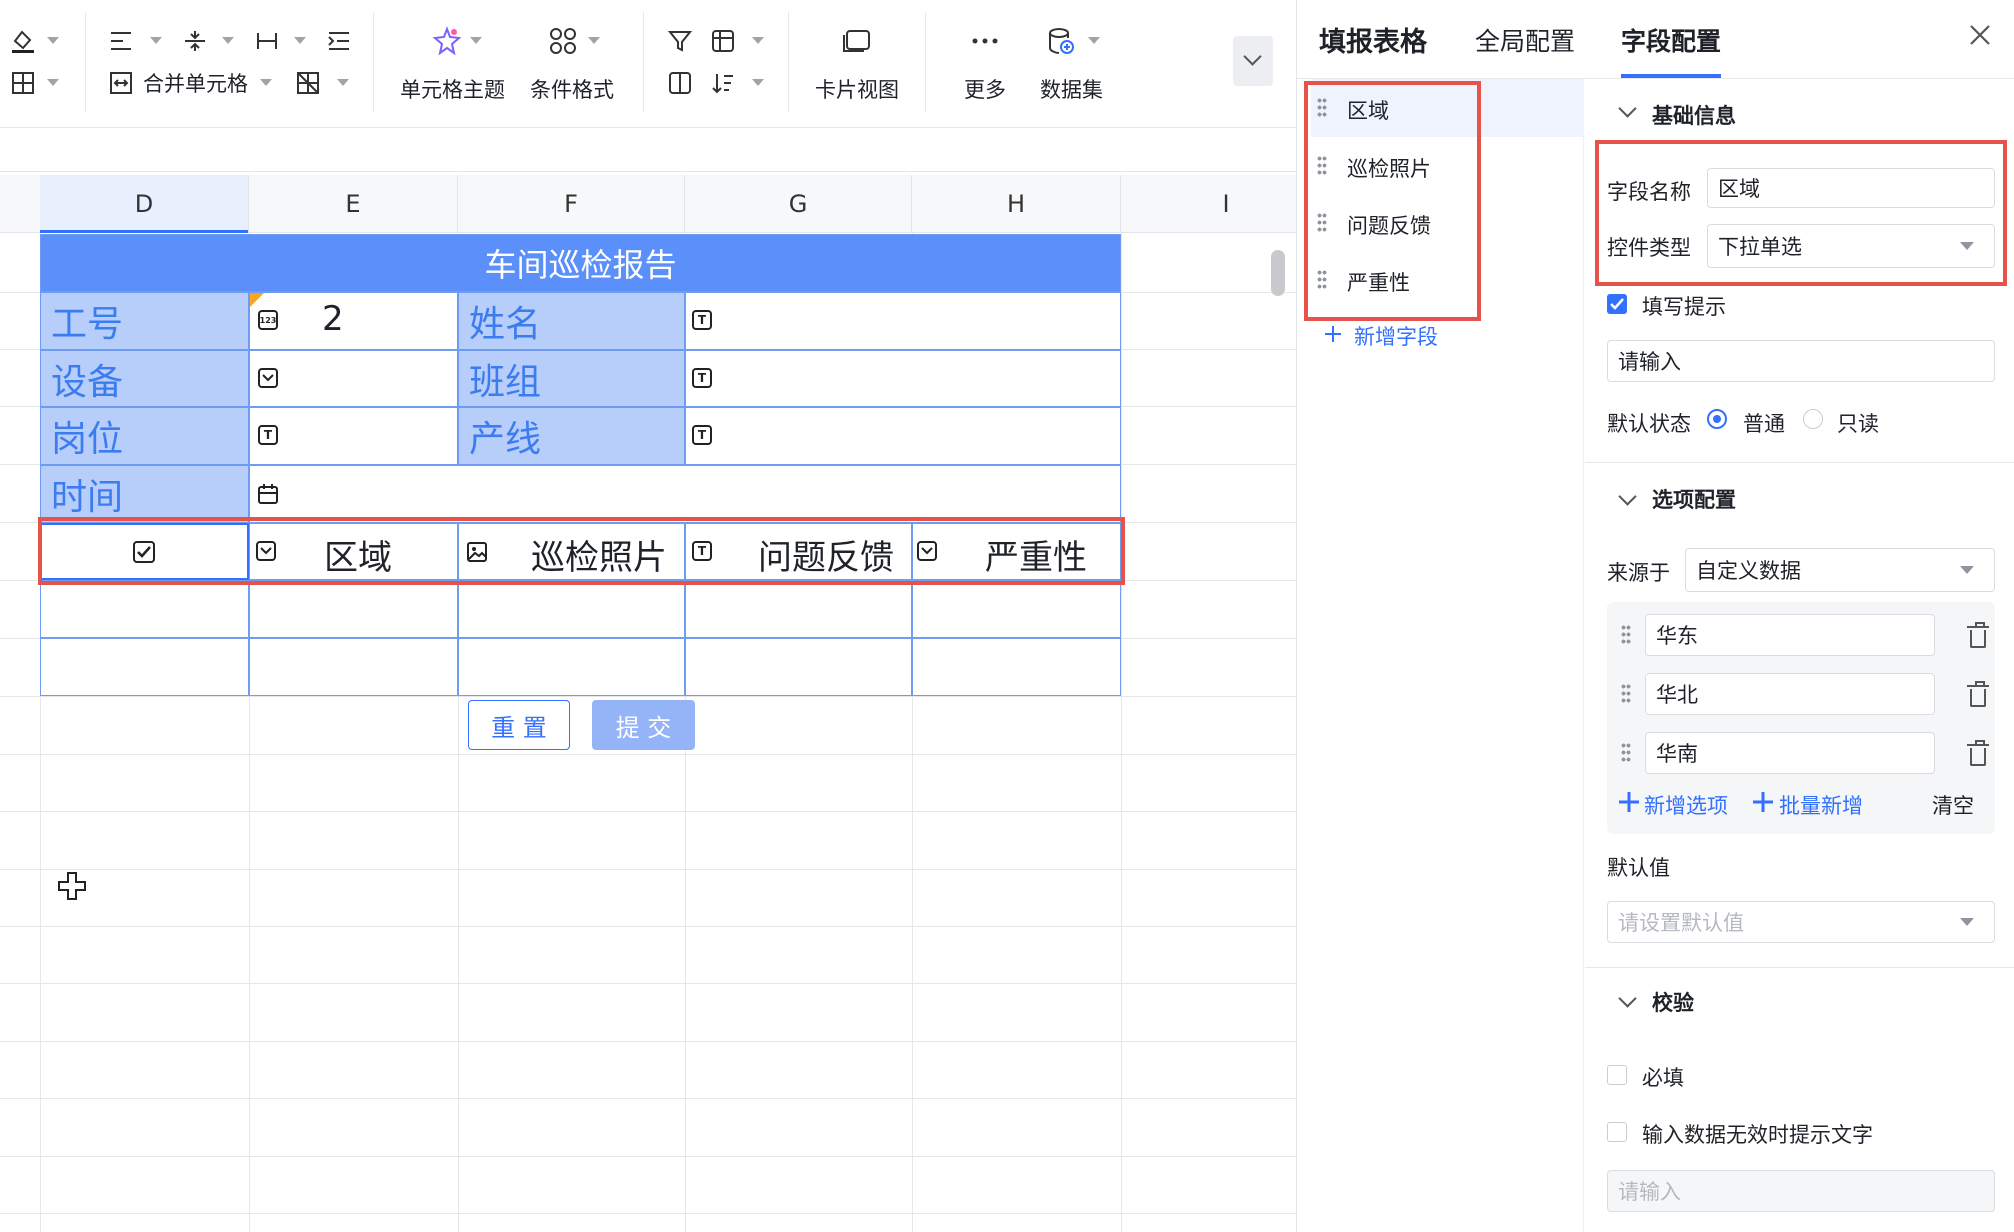  Describe the element at coordinates (121, 41) in the screenshot. I see `align-left-icon` at that location.